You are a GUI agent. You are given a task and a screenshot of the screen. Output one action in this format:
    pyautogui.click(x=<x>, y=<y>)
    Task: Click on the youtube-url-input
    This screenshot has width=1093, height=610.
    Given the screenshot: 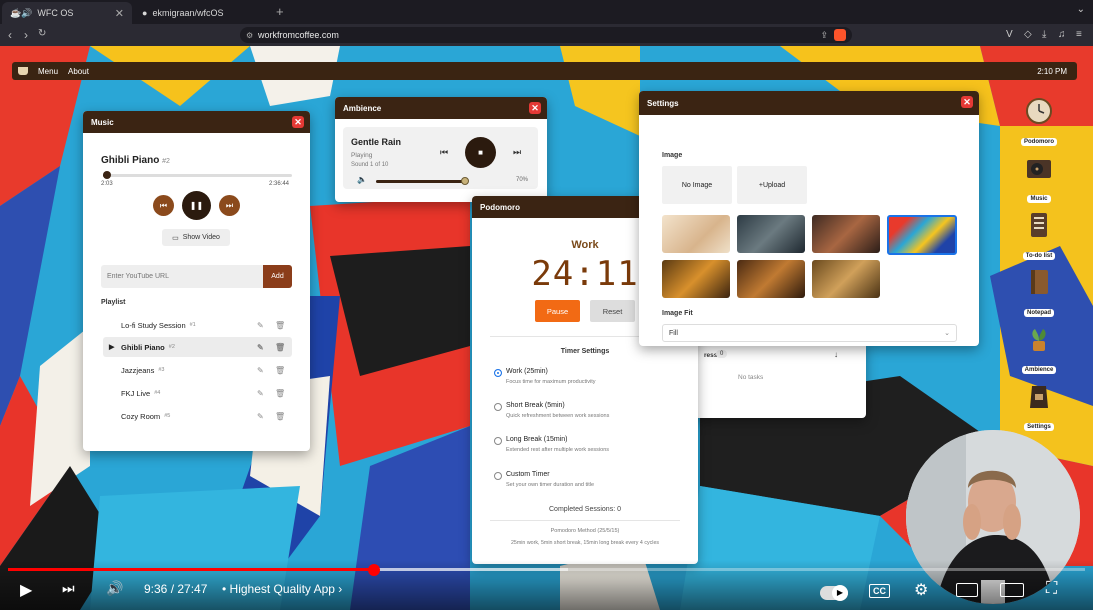 What is the action you would take?
    pyautogui.click(x=182, y=276)
    